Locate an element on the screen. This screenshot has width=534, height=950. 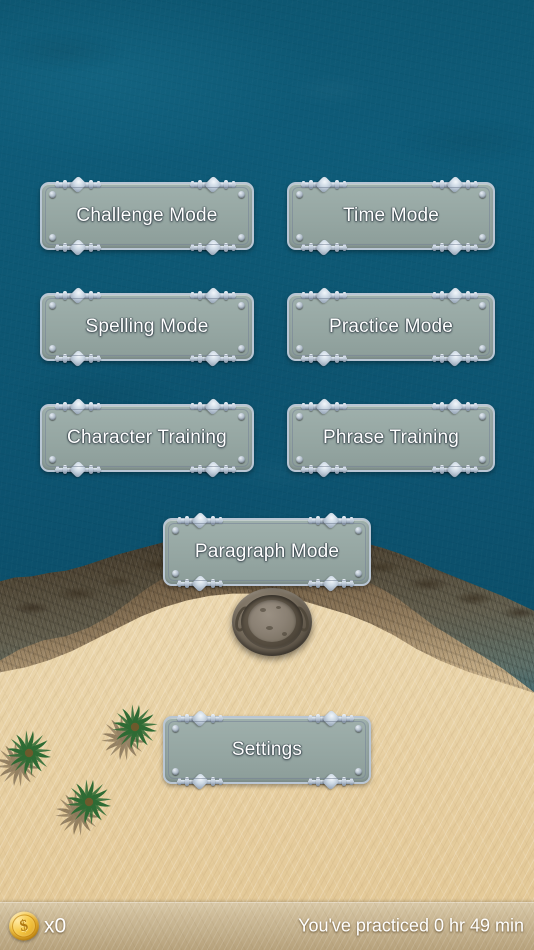
well-inner-disc is located at coordinates (272, 621).